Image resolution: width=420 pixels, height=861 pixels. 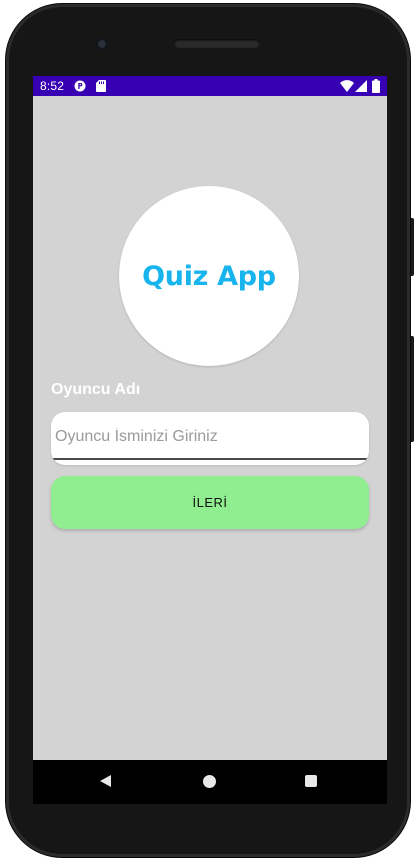 I want to click on home-icon, so click(x=209, y=781).